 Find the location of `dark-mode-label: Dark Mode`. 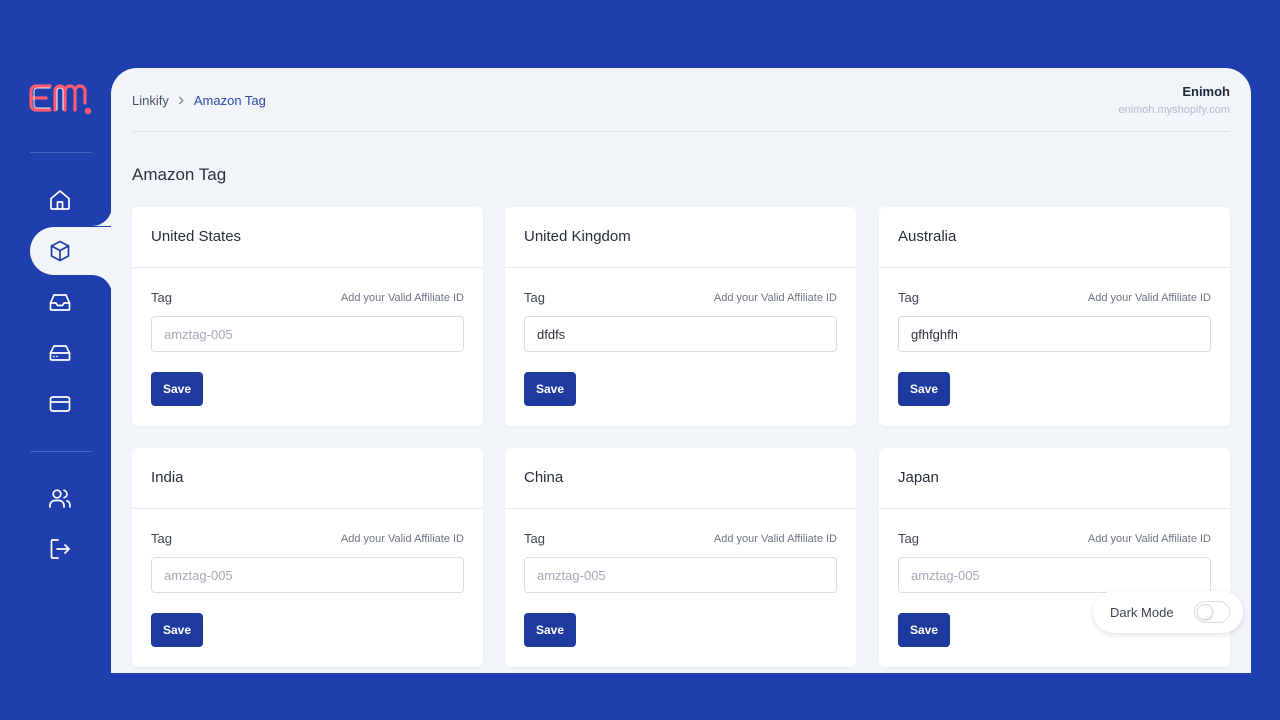

dark-mode-label: Dark Mode is located at coordinates (1142, 612).